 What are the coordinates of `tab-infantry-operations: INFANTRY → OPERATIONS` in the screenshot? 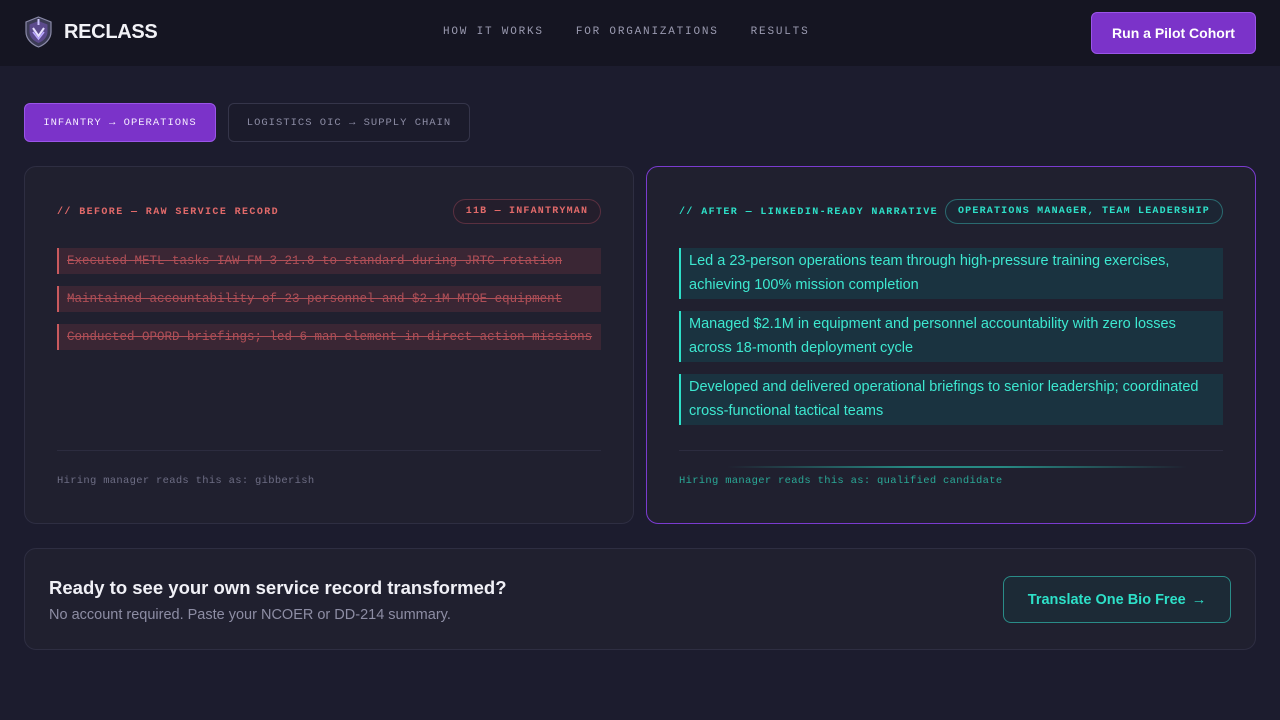 It's located at (120, 122).